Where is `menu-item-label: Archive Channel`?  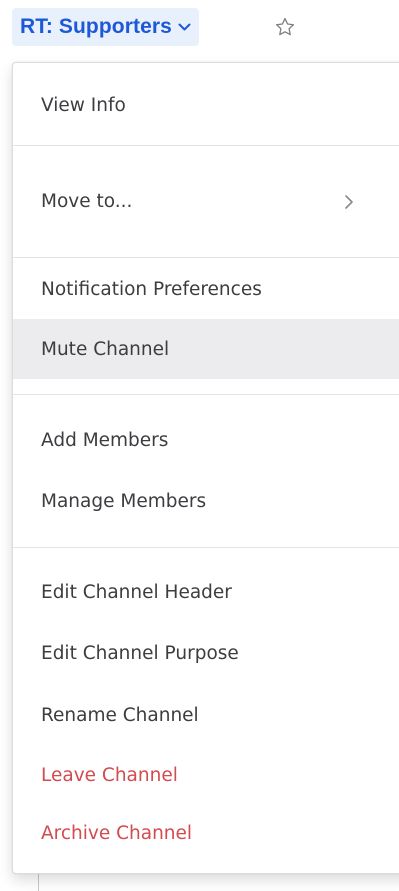 menu-item-label: Archive Channel is located at coordinates (117, 833).